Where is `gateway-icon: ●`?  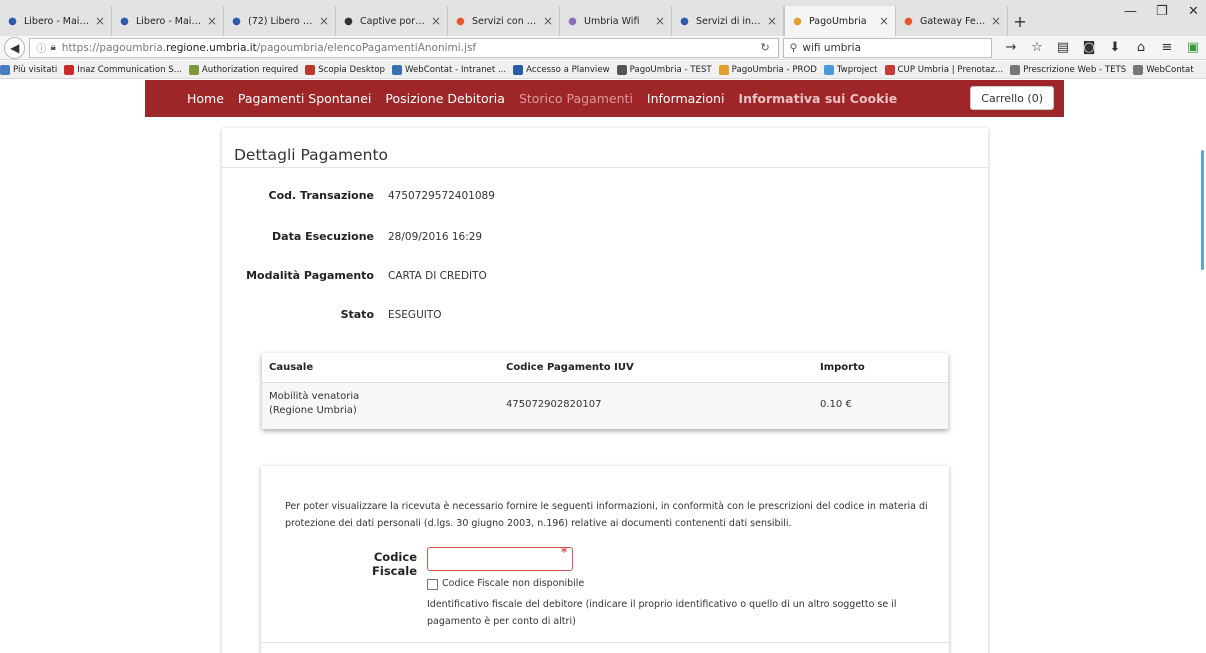 gateway-icon: ● is located at coordinates (908, 21).